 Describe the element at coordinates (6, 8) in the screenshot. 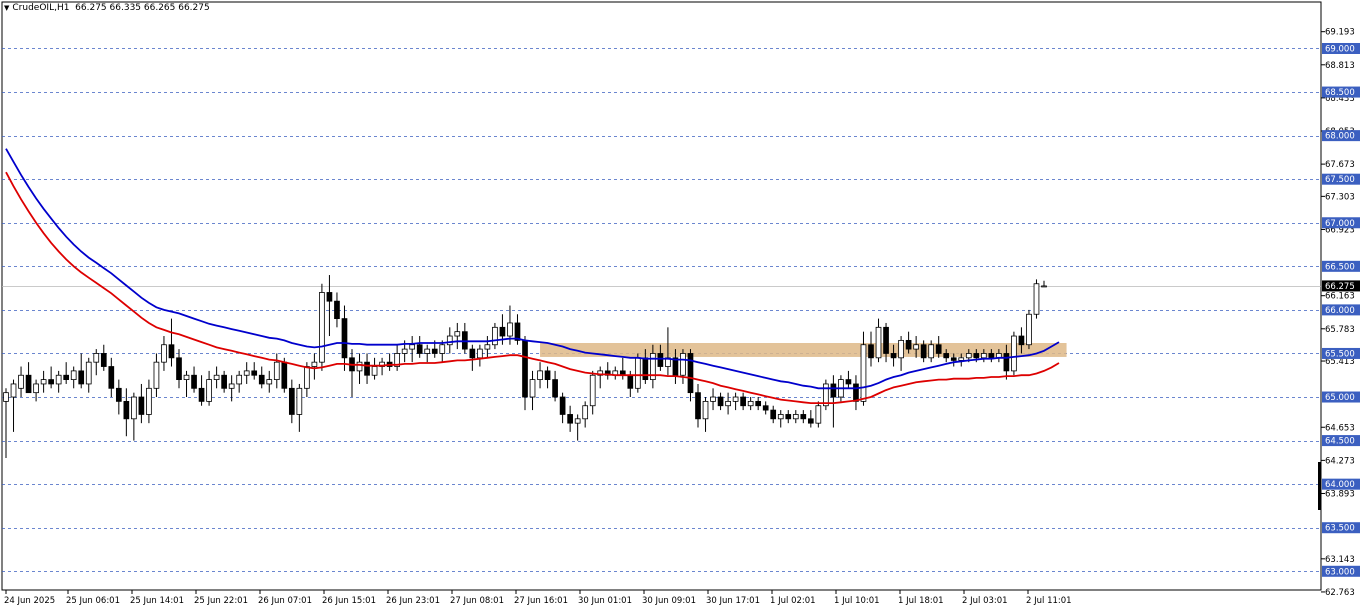

I see `dropdown-triangle-icon: ▼` at that location.